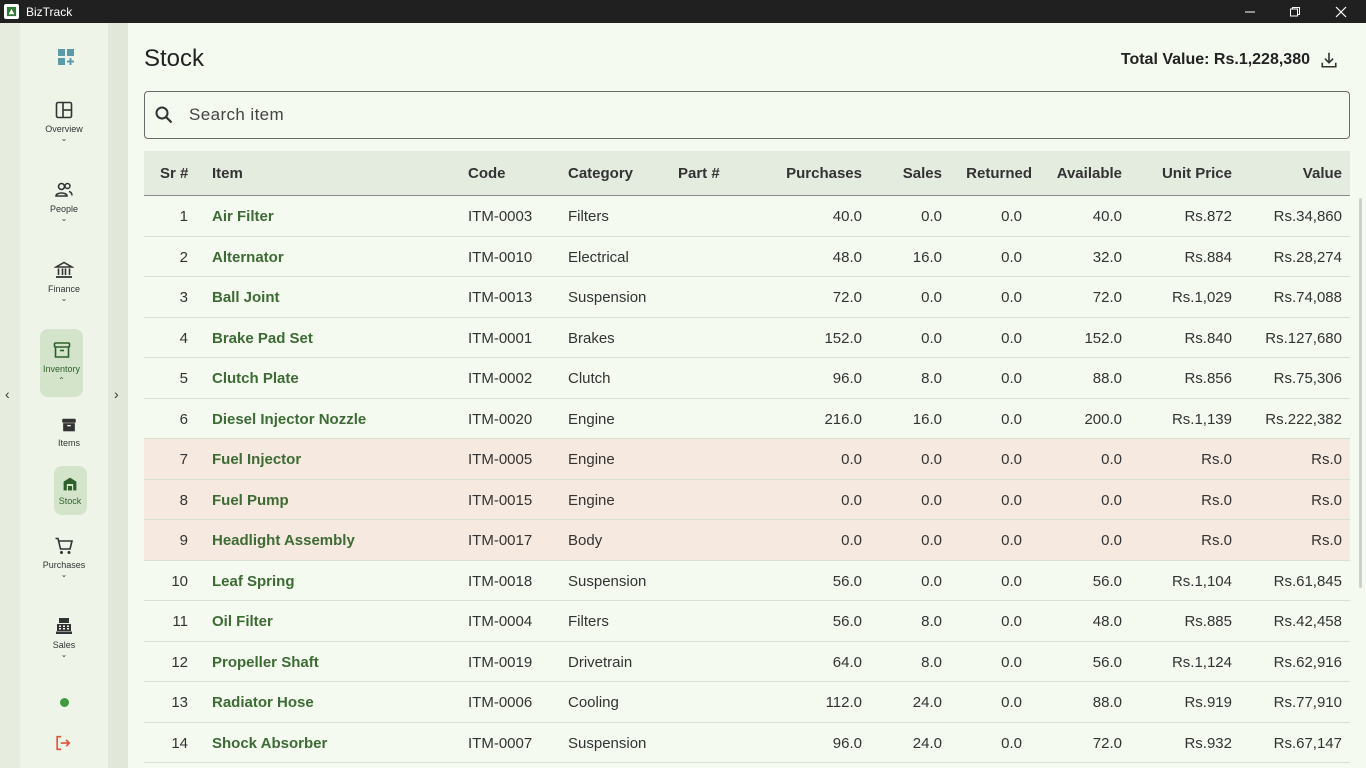  Describe the element at coordinates (70, 484) in the screenshot. I see `warehouse-icon` at that location.